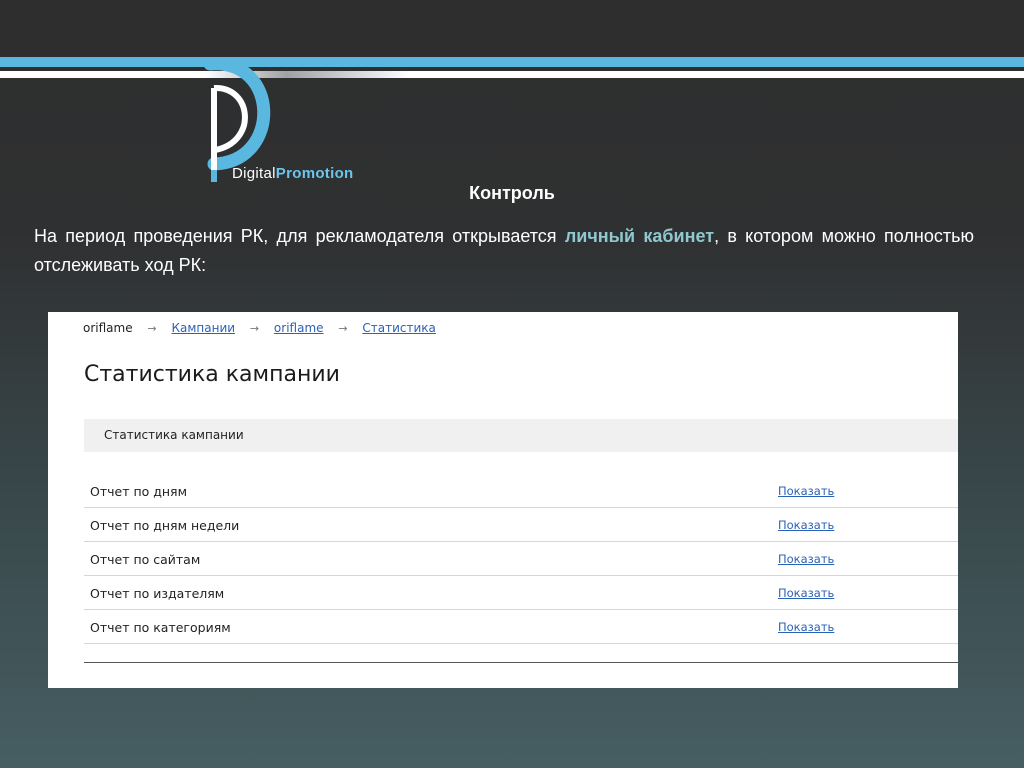 This screenshot has width=1024, height=768. Describe the element at coordinates (299, 328) in the screenshot. I see `breadcrumb-link-oriflame: oriflame` at that location.